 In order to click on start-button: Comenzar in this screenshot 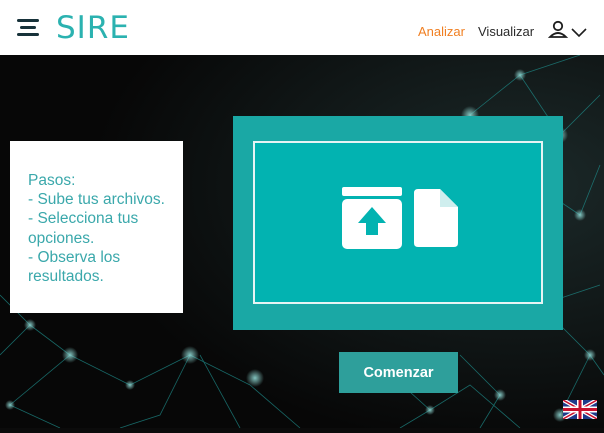, I will do `click(398, 372)`.